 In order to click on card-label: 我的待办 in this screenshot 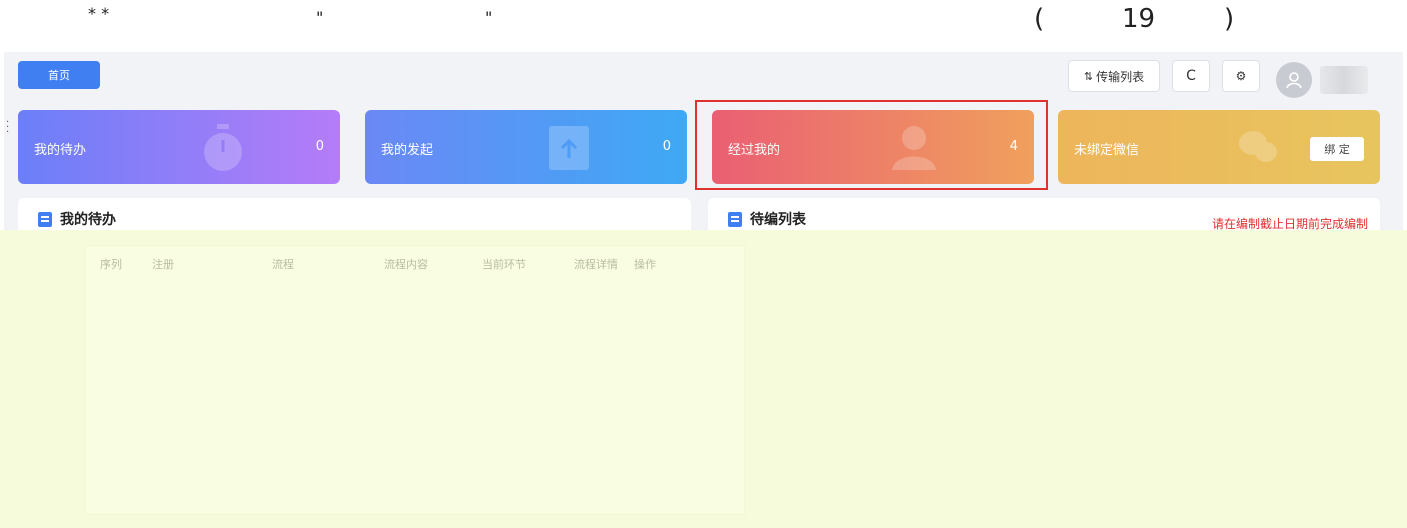, I will do `click(60, 150)`.